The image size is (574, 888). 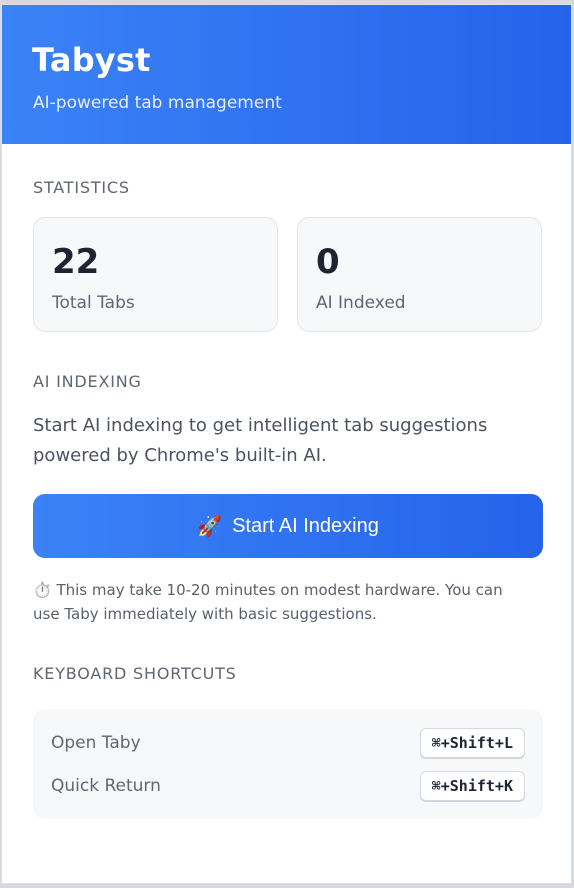 What do you see at coordinates (472, 786) in the screenshot?
I see `shortcut-keys: ⌘+Shift+K` at bounding box center [472, 786].